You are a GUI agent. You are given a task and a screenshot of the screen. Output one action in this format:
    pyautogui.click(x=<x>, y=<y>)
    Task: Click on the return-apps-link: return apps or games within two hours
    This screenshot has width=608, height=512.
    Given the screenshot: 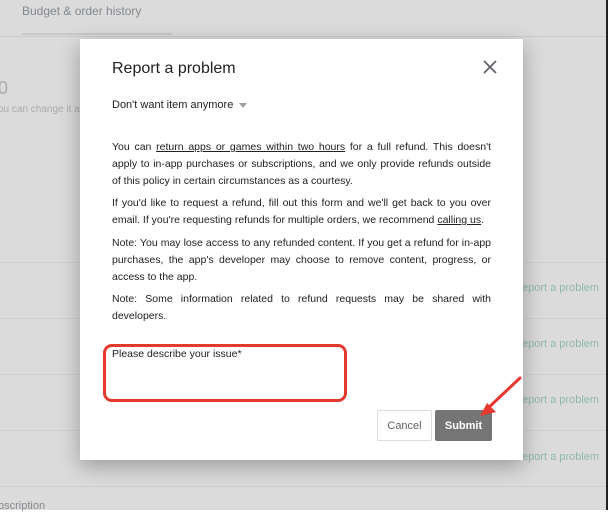 What is the action you would take?
    pyautogui.click(x=250, y=147)
    